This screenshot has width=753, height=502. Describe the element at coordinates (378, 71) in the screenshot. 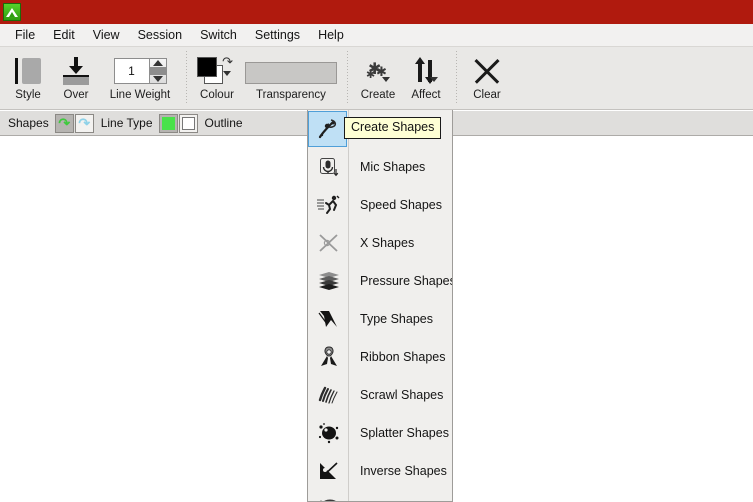

I see `create-sparkle-icon: ✱ ✱ ✱` at that location.